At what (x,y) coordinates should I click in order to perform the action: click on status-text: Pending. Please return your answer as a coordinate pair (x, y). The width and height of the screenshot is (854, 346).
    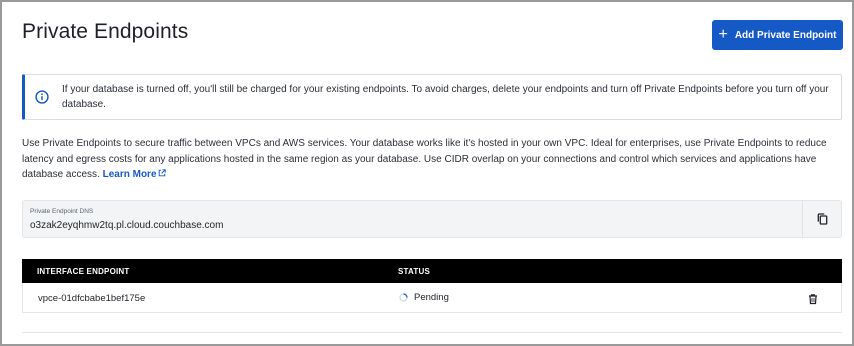
    Looking at the image, I should click on (431, 297).